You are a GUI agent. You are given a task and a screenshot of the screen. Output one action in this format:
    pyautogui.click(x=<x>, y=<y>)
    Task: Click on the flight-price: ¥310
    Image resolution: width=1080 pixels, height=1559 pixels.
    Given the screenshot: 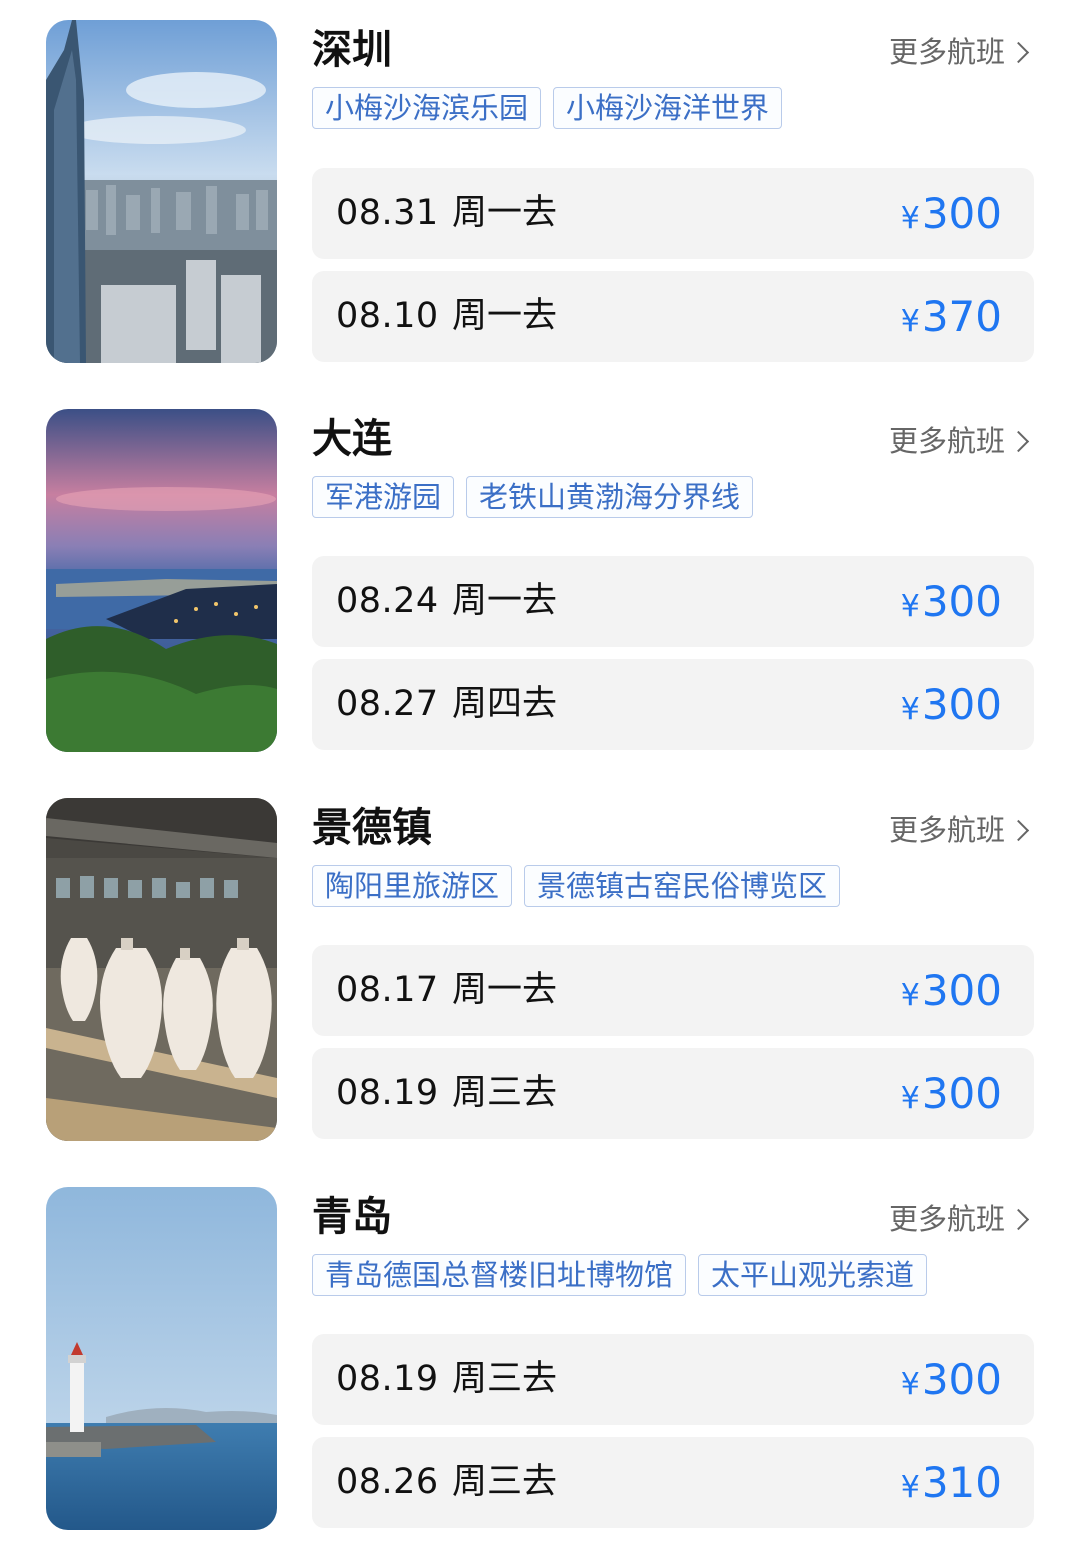 What is the action you would take?
    pyautogui.click(x=951, y=1485)
    